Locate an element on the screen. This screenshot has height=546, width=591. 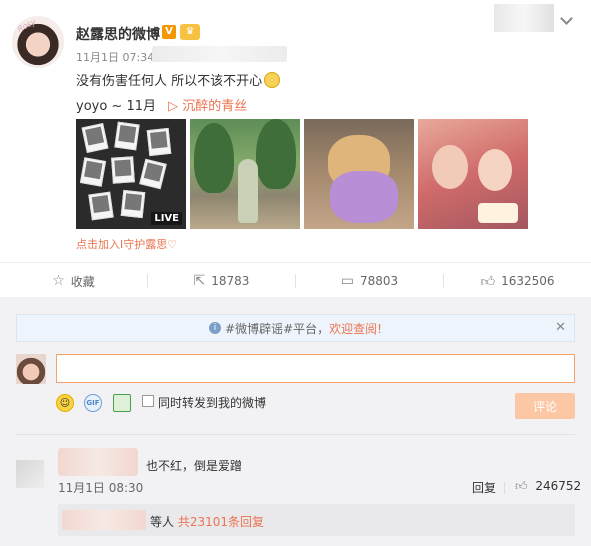
submit-comment-button: 评论 is located at coordinates (545, 406).